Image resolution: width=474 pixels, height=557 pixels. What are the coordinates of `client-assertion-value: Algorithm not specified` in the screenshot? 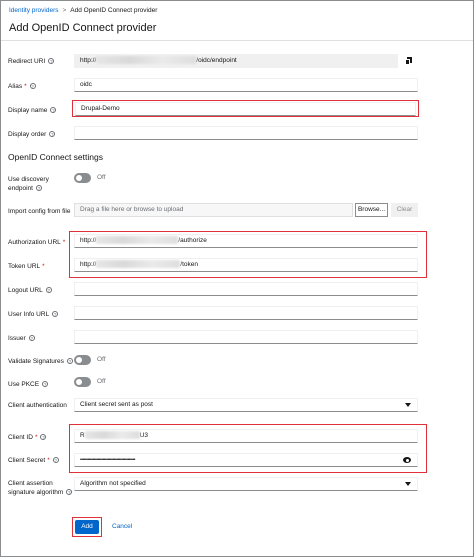 It's located at (113, 483).